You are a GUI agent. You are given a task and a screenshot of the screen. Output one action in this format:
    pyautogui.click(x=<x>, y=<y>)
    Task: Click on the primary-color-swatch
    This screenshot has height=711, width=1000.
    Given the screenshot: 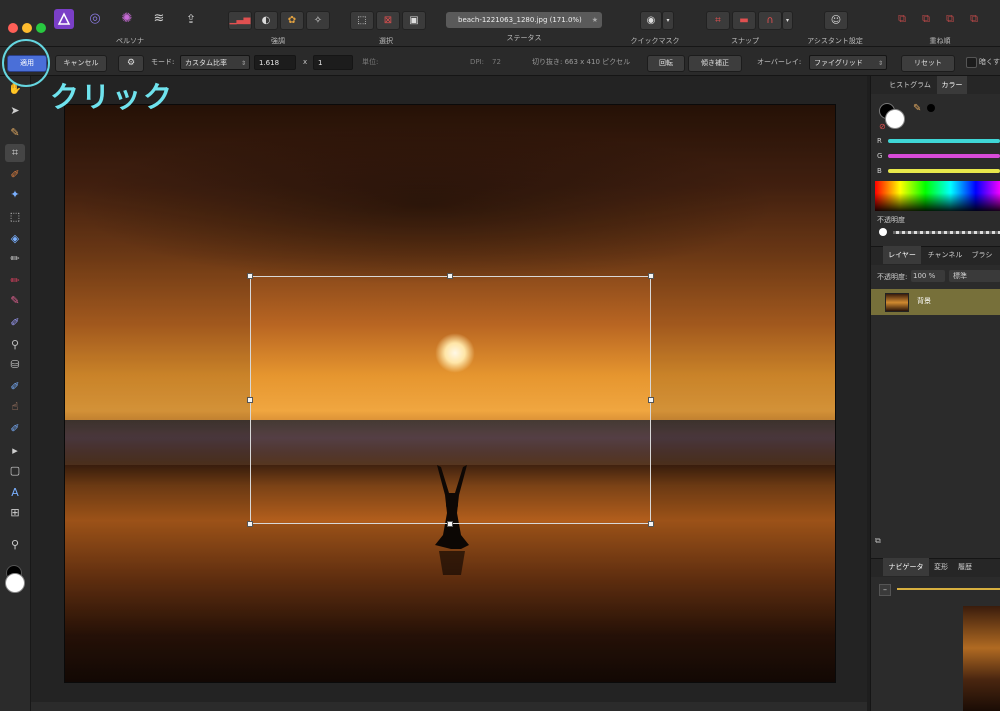 What is the action you would take?
    pyautogui.click(x=15, y=583)
    